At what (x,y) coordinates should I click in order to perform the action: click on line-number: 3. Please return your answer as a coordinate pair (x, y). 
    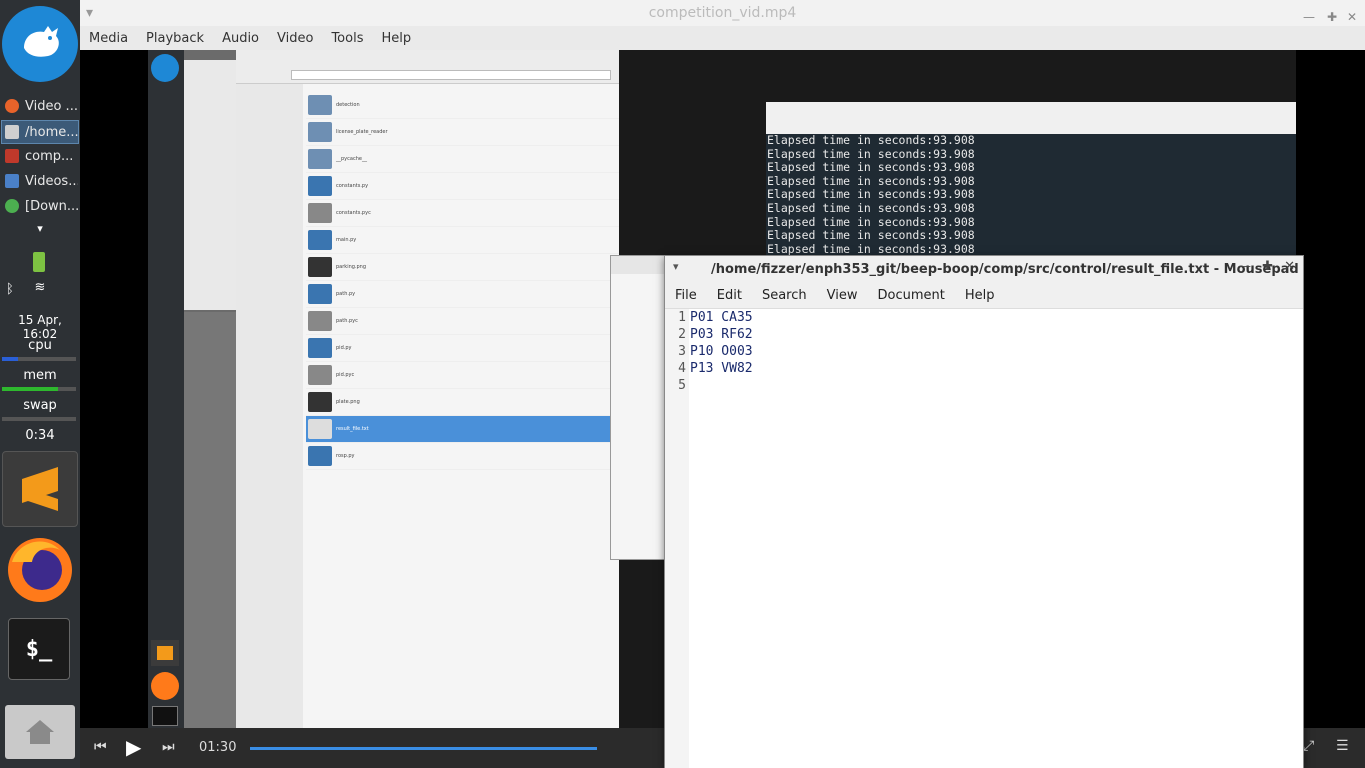
    Looking at the image, I should click on (682, 351).